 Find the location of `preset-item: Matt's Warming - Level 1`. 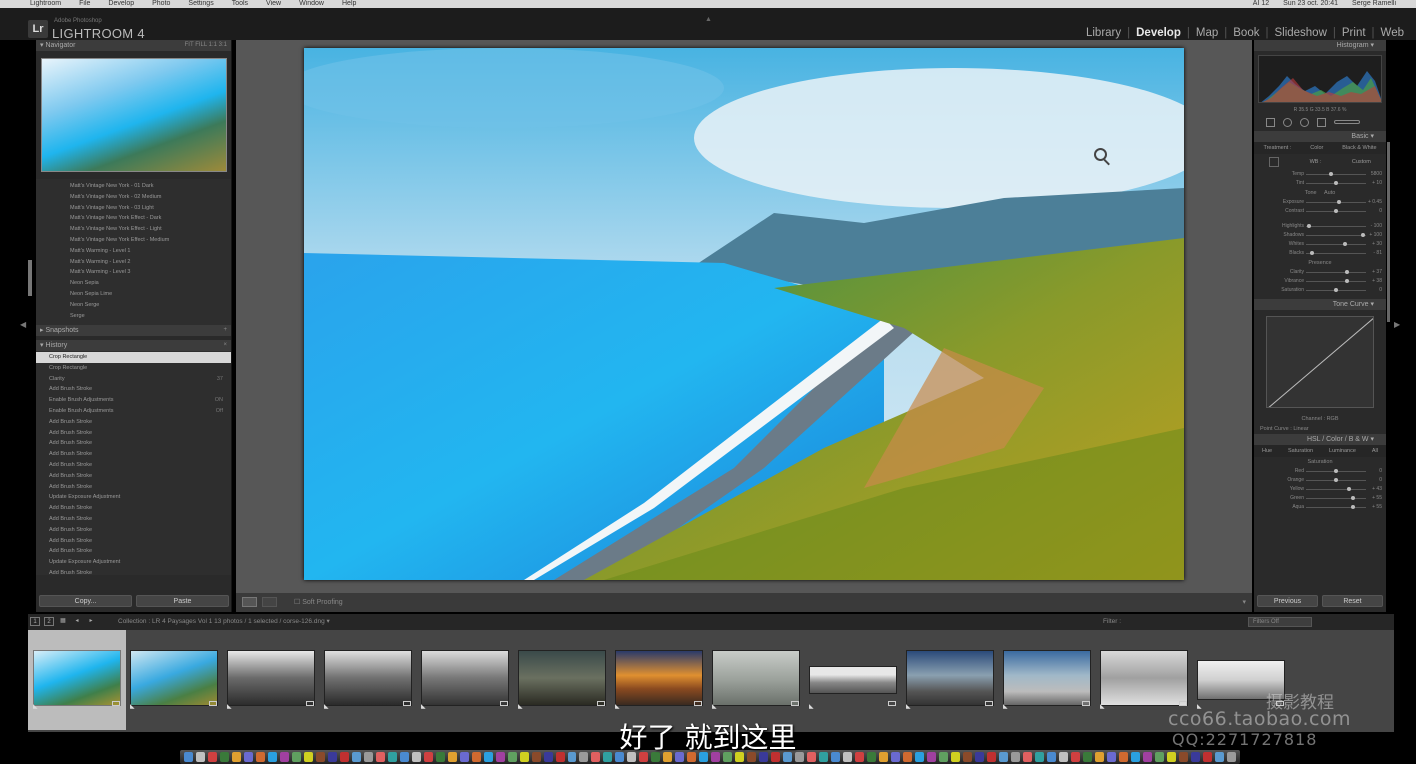

preset-item: Matt's Warming - Level 1 is located at coordinates (150, 251).